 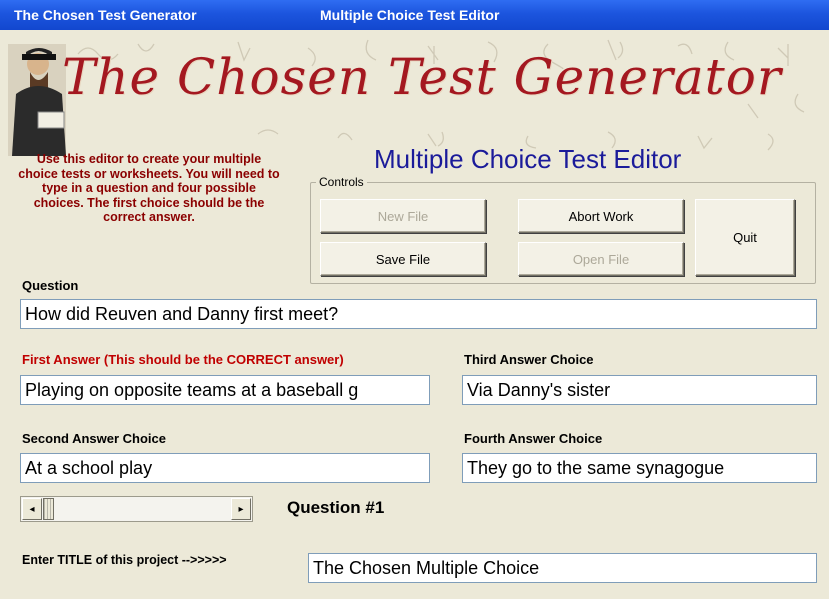 I want to click on save-file-button: Save File, so click(x=403, y=259).